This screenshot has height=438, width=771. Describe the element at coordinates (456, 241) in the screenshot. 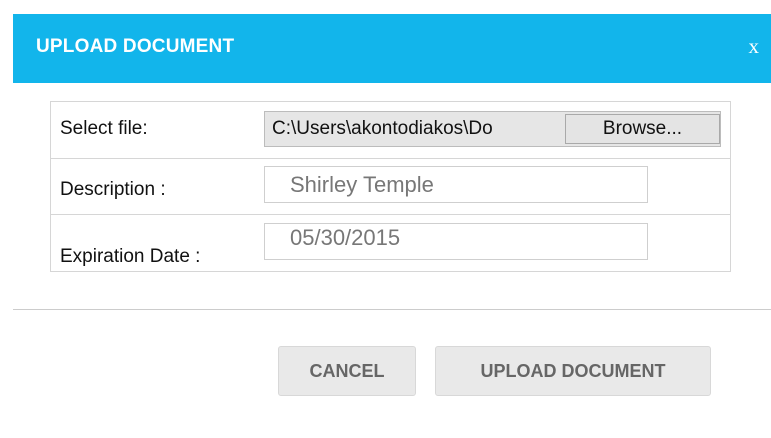

I see `expiration-date-input: 05/30/2015` at that location.